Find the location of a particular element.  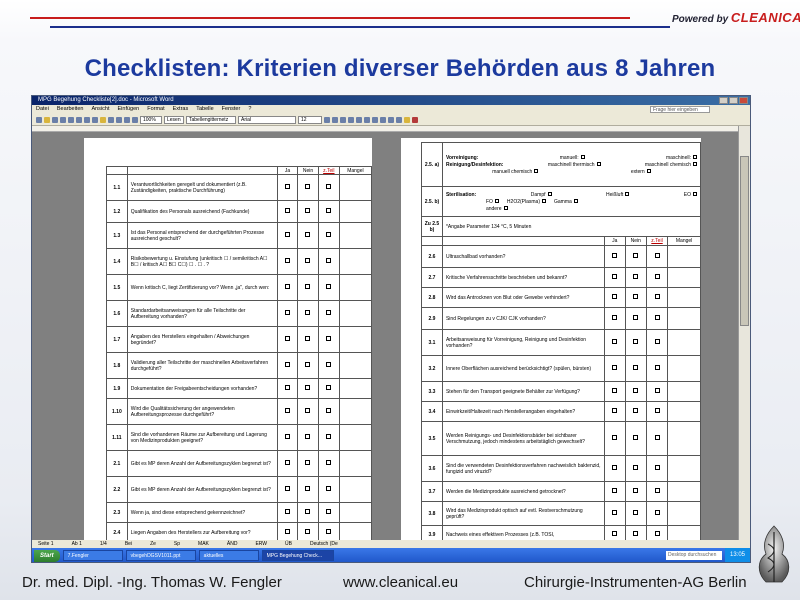

open-folder-icon is located at coordinates (47, 119).